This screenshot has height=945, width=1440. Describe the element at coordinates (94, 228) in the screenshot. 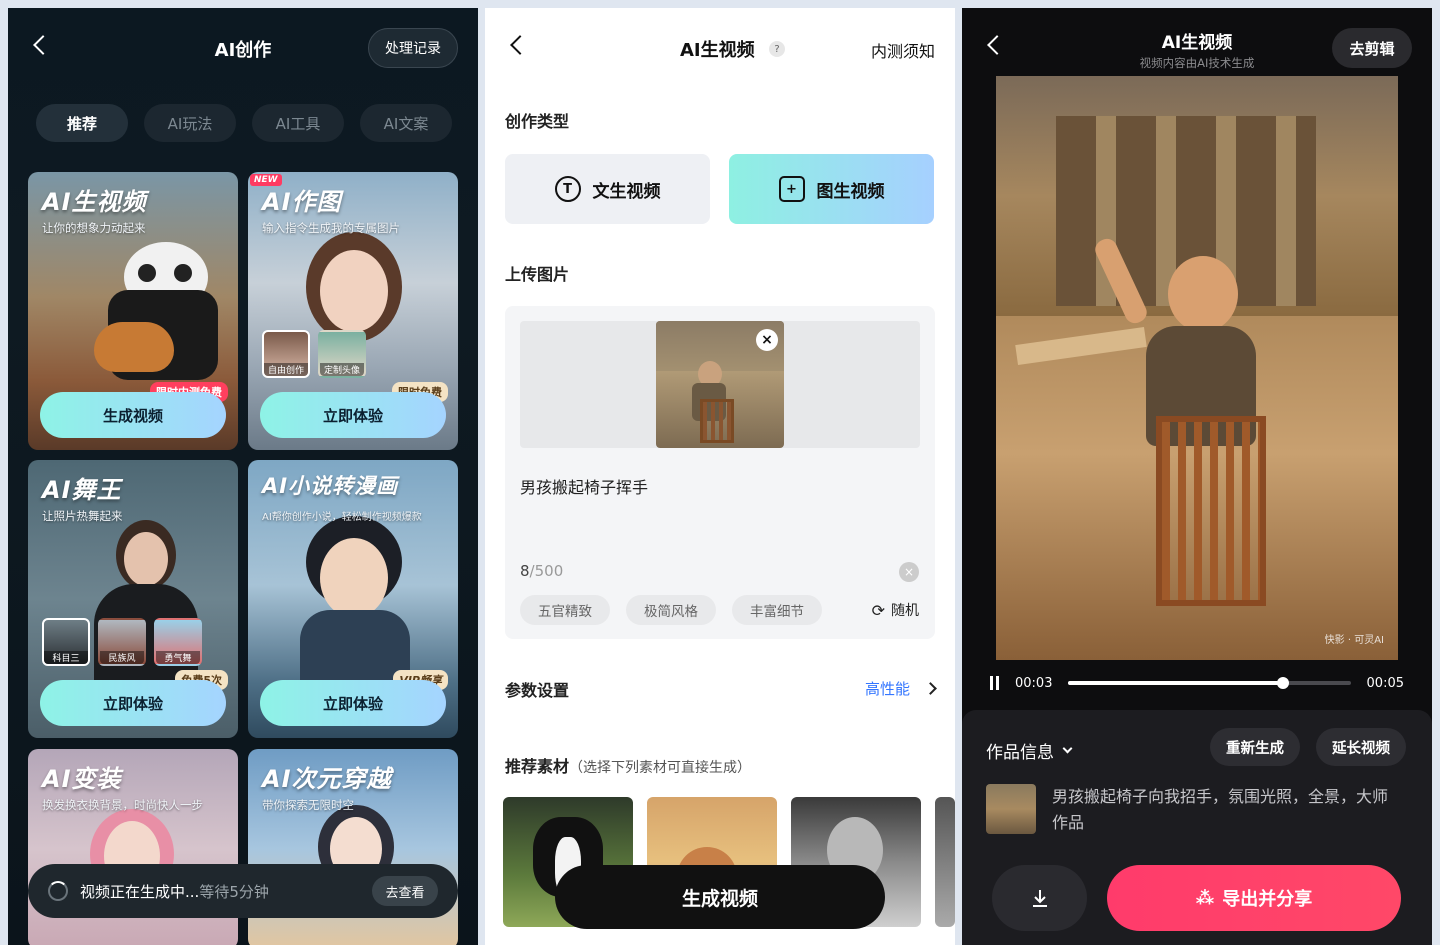

I see `card-subtitle: 让你的想象力动起来` at that location.